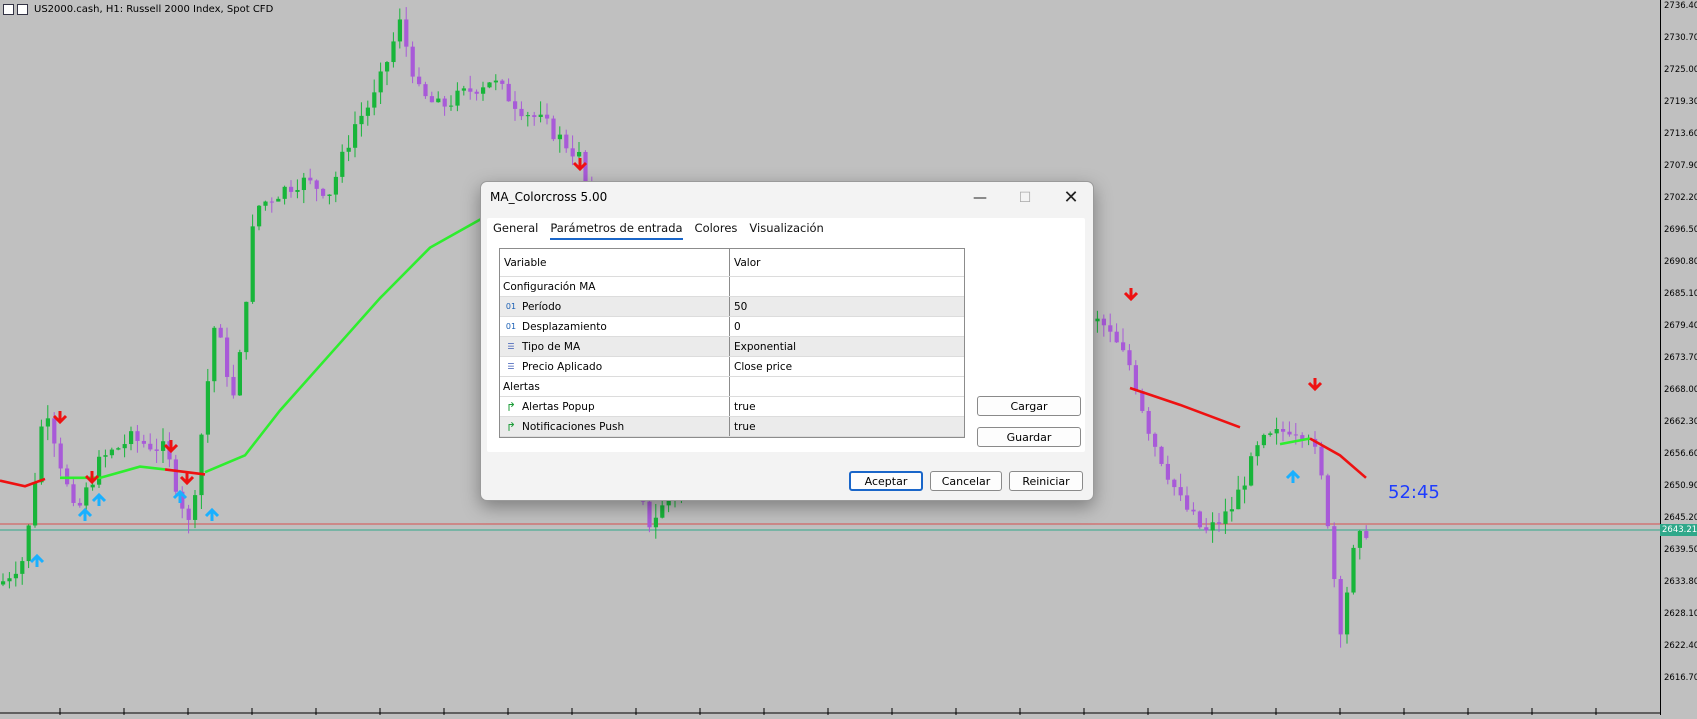 The width and height of the screenshot is (1697, 719). What do you see at coordinates (573, 426) in the screenshot?
I see `parameter-label: Notificaciones Push` at bounding box center [573, 426].